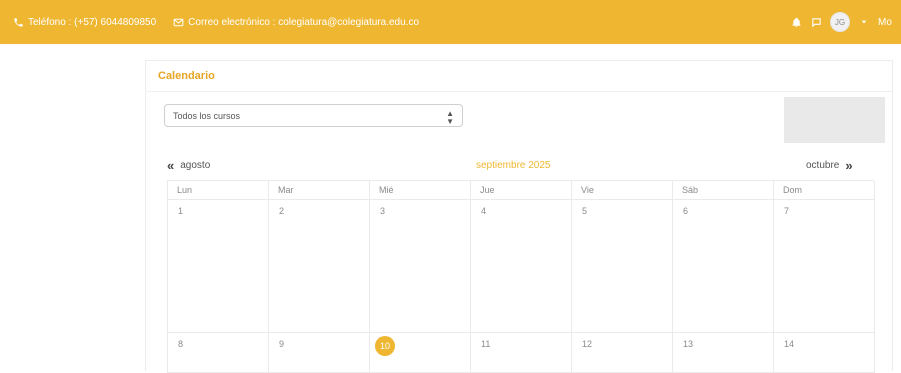  What do you see at coordinates (823, 165) in the screenshot?
I see `next-month-label: octubre` at bounding box center [823, 165].